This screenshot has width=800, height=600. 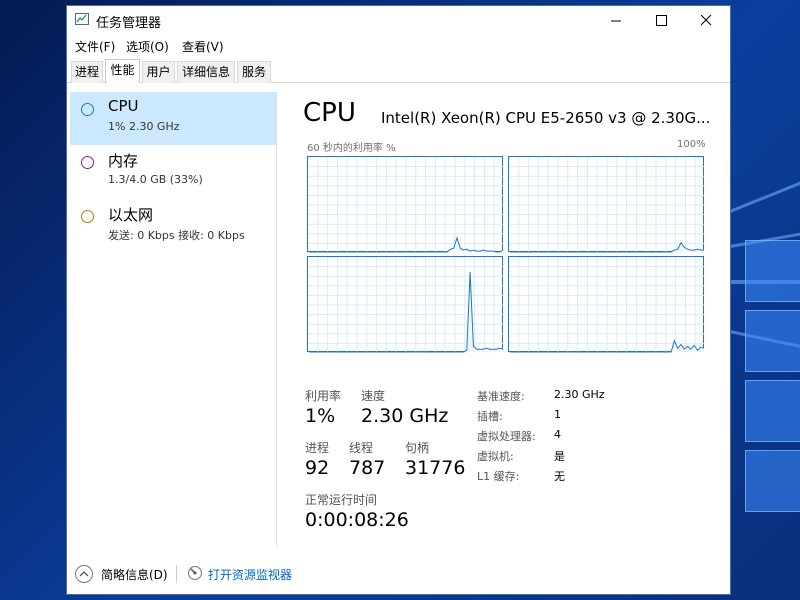 What do you see at coordinates (176, 235) in the screenshot?
I see `sidebar-item-subtitle: 发送: 0 Kbps 接收: 0 Kbps` at bounding box center [176, 235].